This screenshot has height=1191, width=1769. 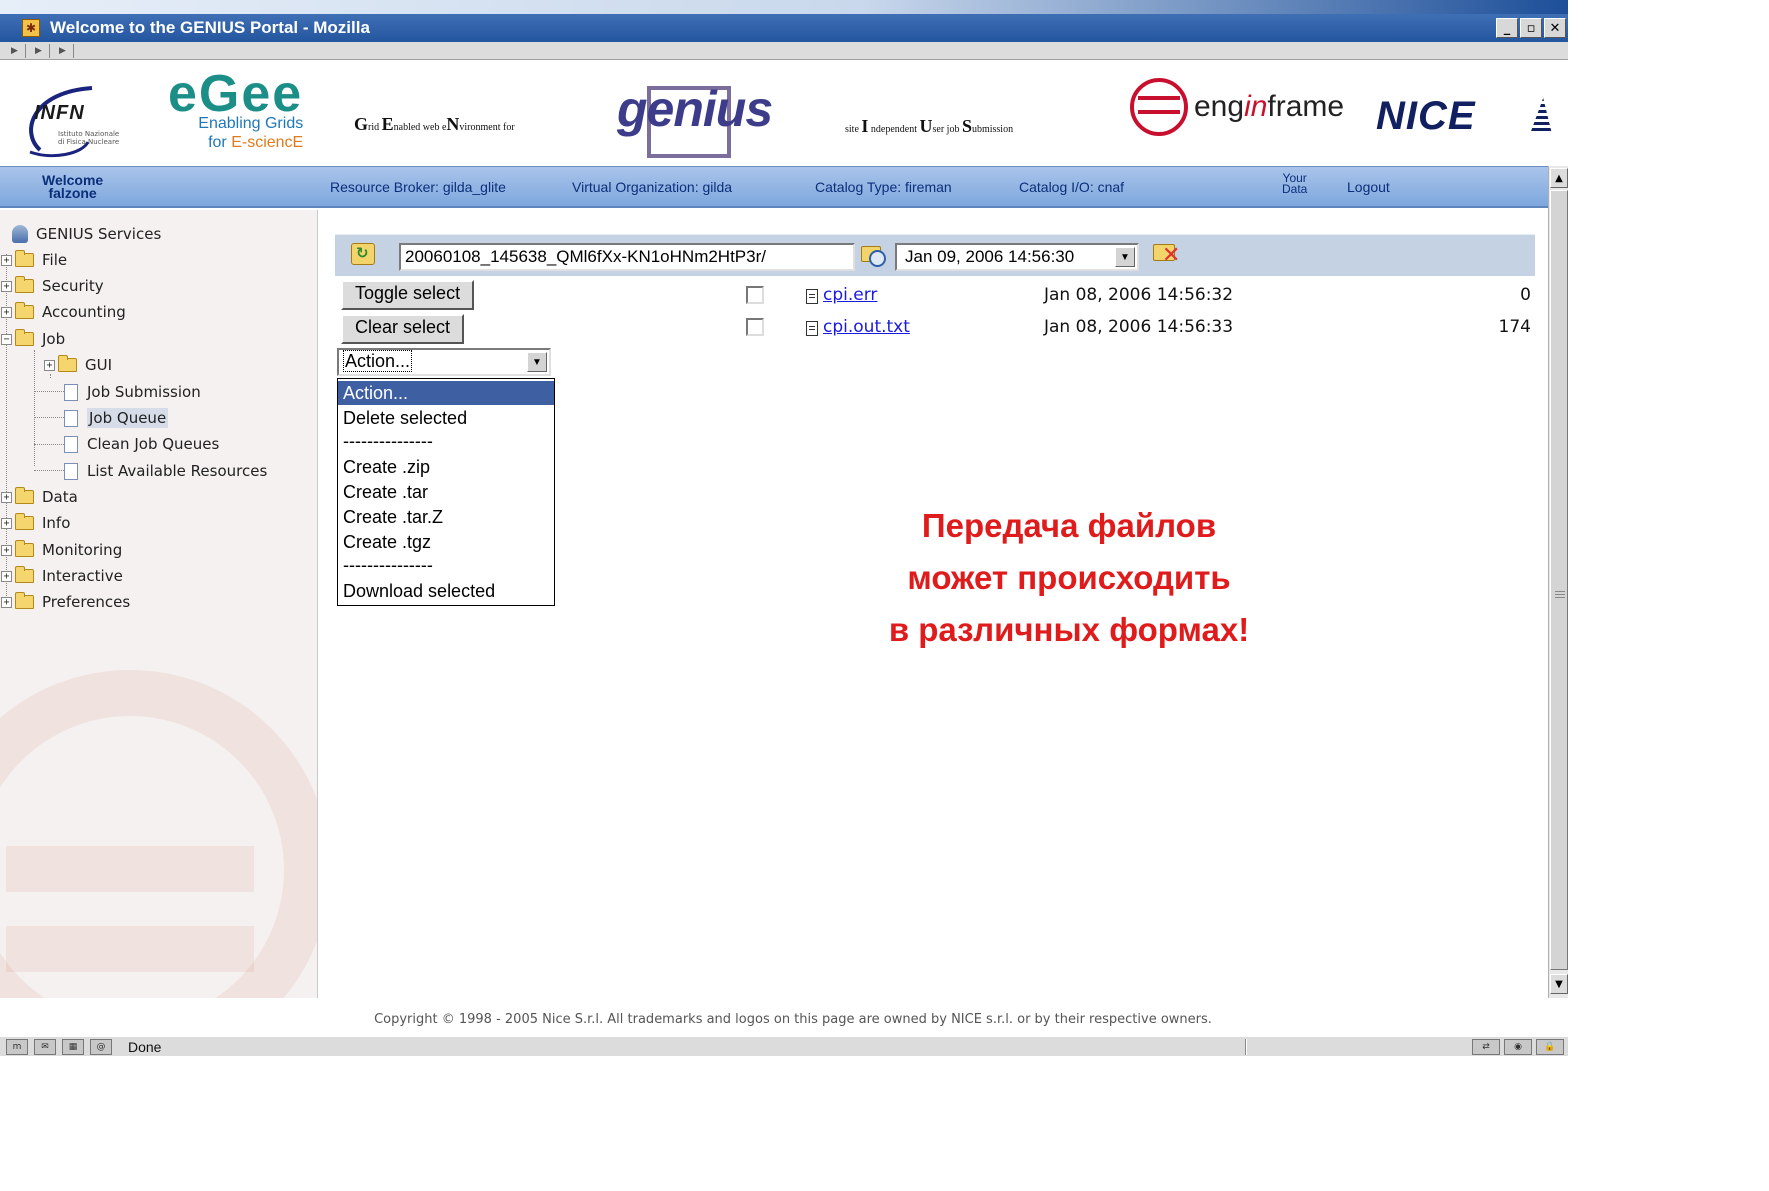 What do you see at coordinates (403, 329) in the screenshot?
I see `clear-select-button: Clear select` at bounding box center [403, 329].